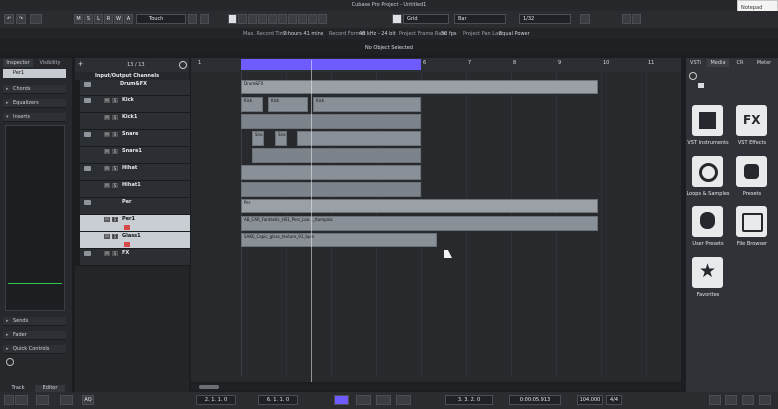 The height and width of the screenshot is (409, 778). Describe the element at coordinates (331, 172) in the screenshot. I see `clip-hihat` at that location.